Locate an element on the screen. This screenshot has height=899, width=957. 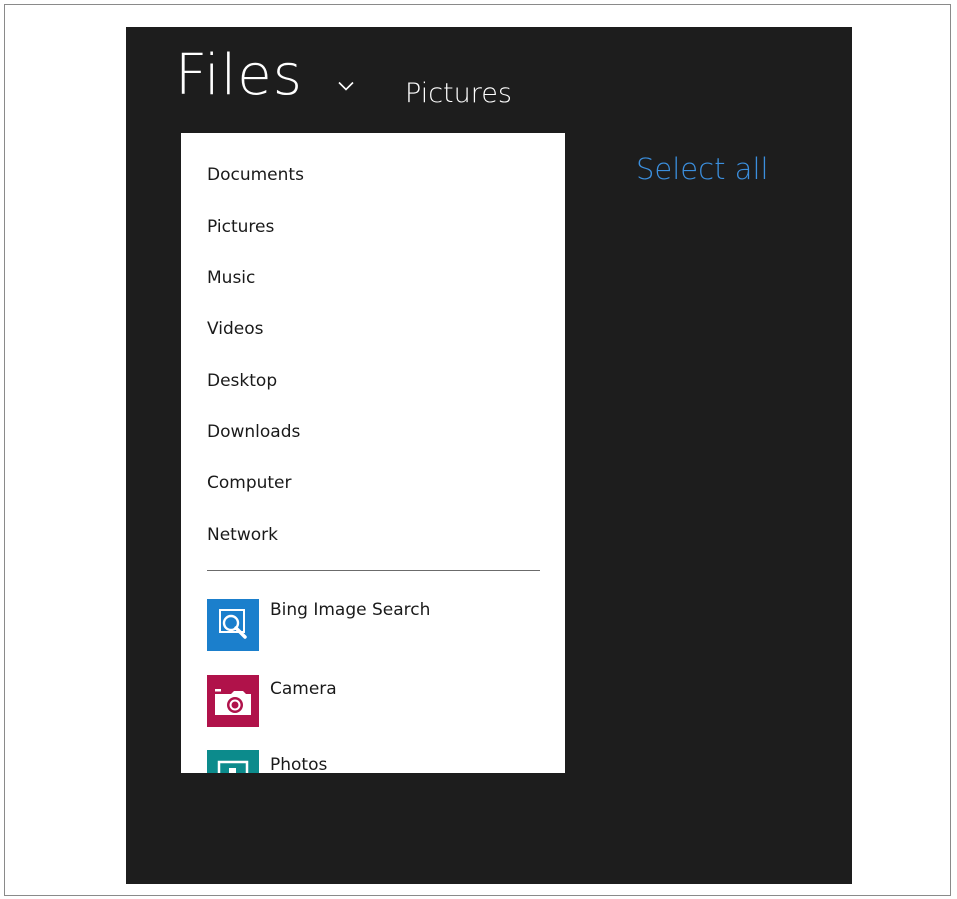
menu-item-documents: Documents is located at coordinates (255, 175).